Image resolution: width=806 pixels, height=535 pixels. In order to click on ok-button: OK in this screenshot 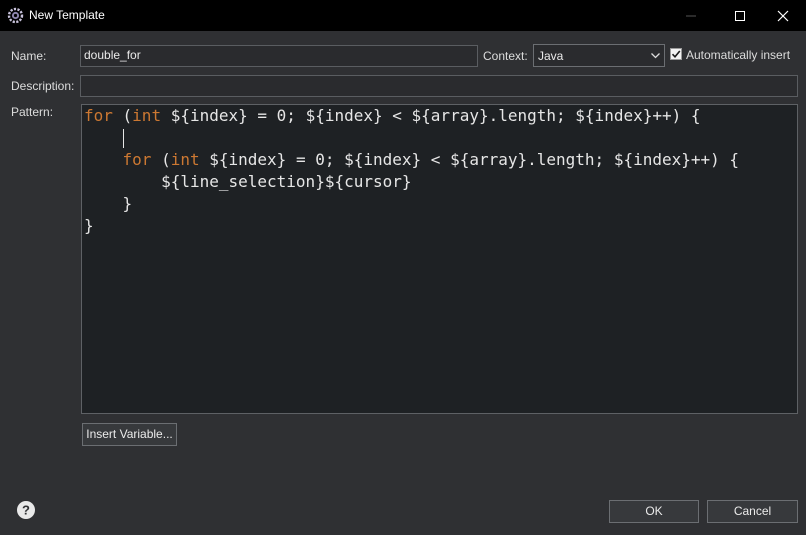, I will do `click(654, 511)`.